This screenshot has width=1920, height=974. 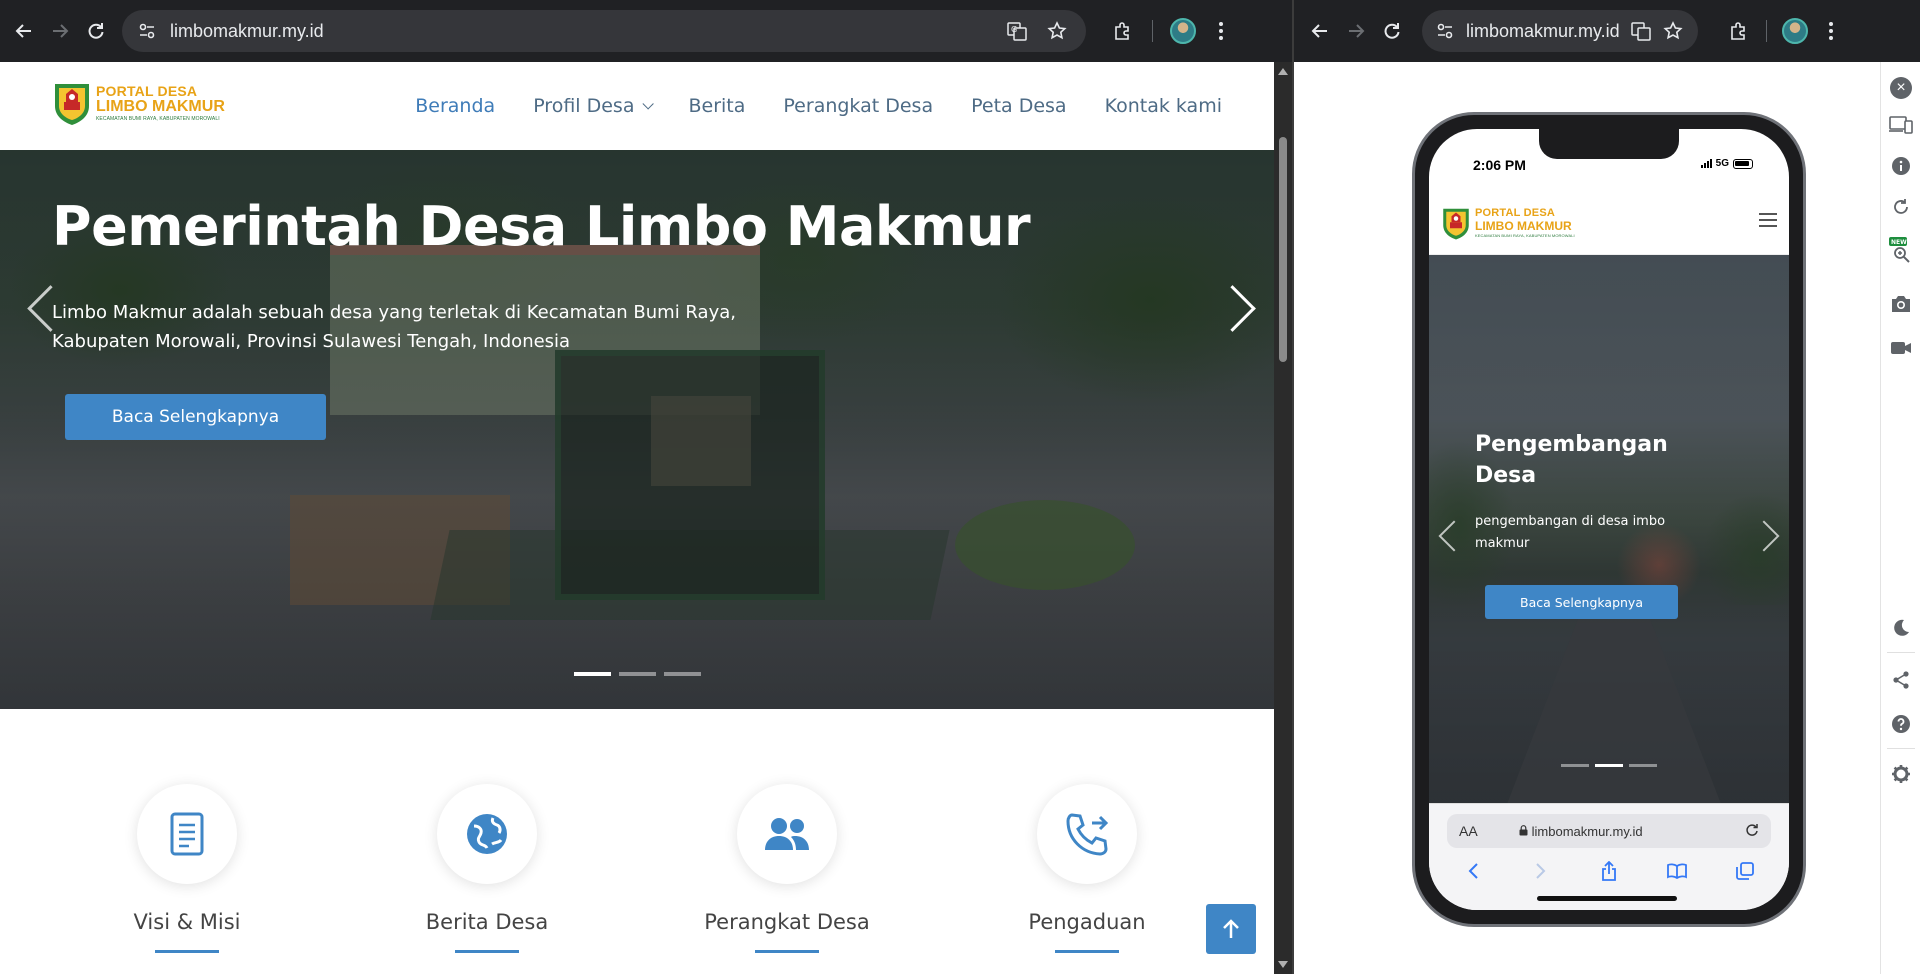 I want to click on address-bar-right: limbomakmur.my.id, so click(x=1560, y=31).